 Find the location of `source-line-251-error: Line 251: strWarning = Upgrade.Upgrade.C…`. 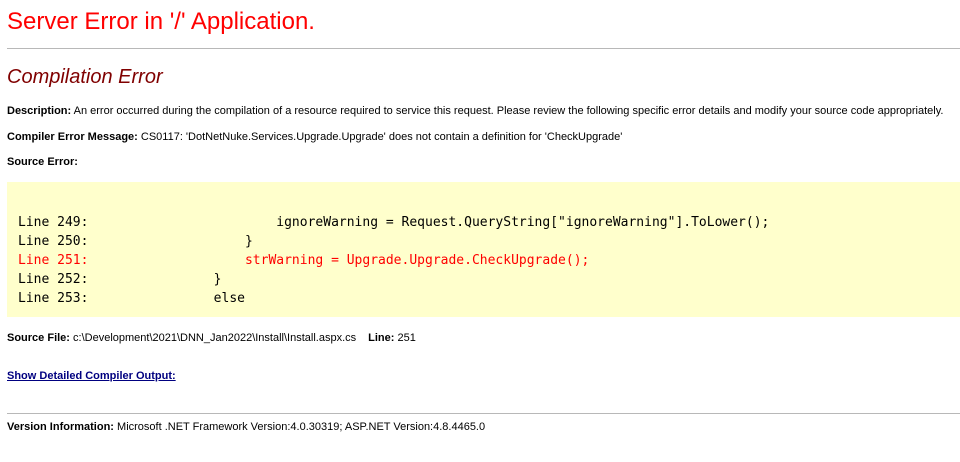

source-line-251-error: Line 251: strWarning = Upgrade.Upgrade.C… is located at coordinates (304, 260).